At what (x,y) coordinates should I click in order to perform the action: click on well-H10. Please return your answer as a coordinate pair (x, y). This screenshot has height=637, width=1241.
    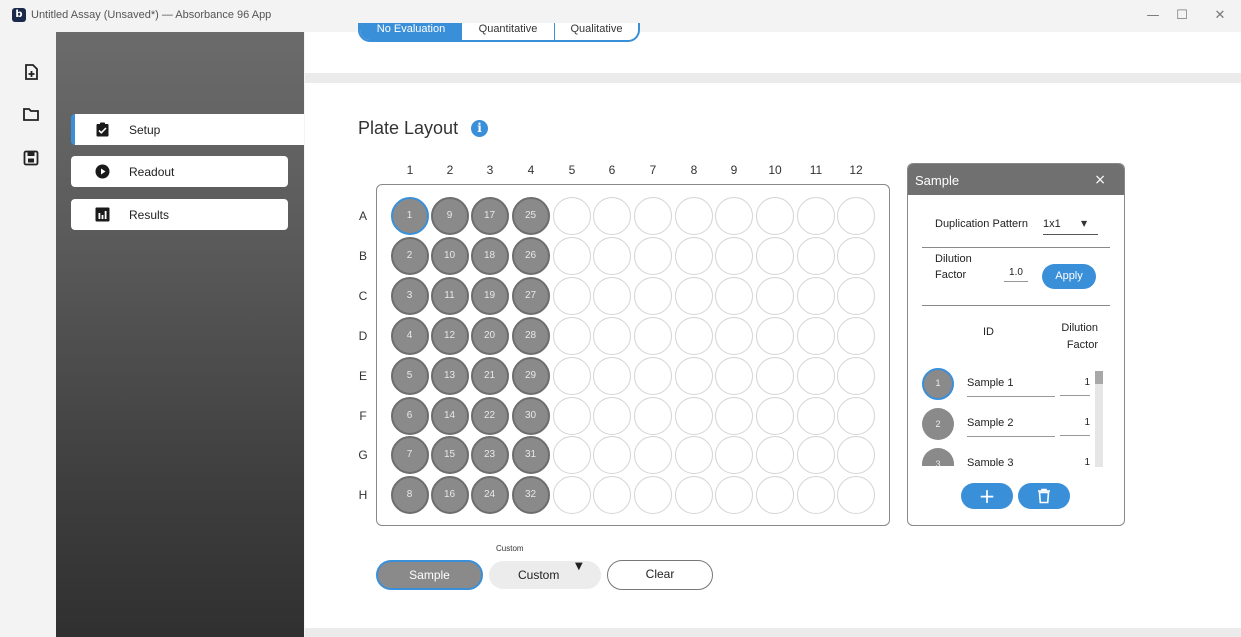
    Looking at the image, I should click on (774, 494).